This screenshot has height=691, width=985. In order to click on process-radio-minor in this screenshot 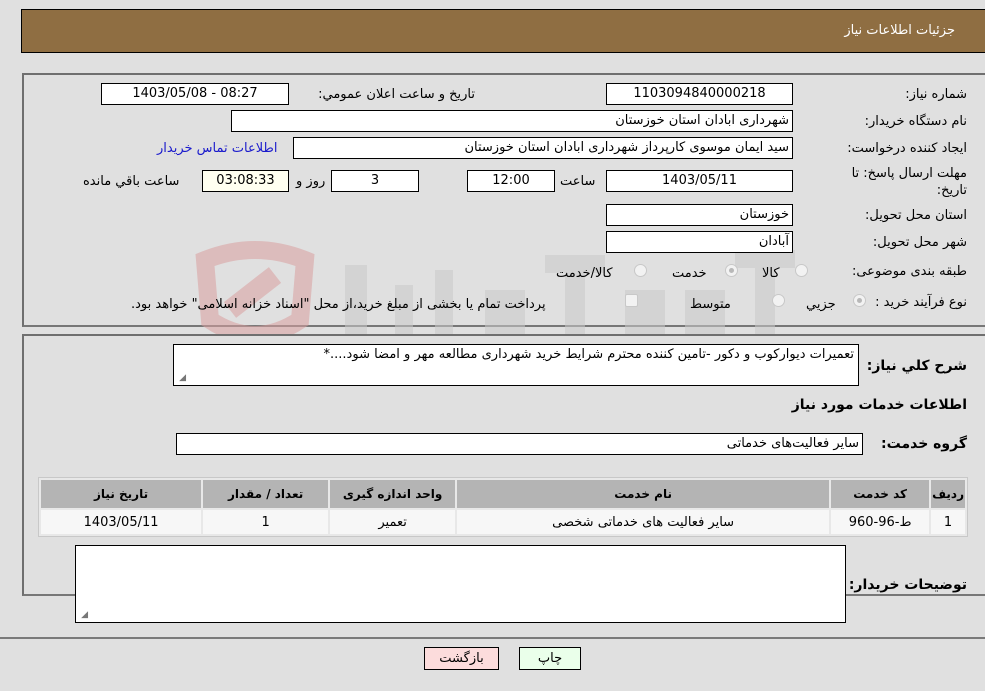, I will do `click(859, 300)`.